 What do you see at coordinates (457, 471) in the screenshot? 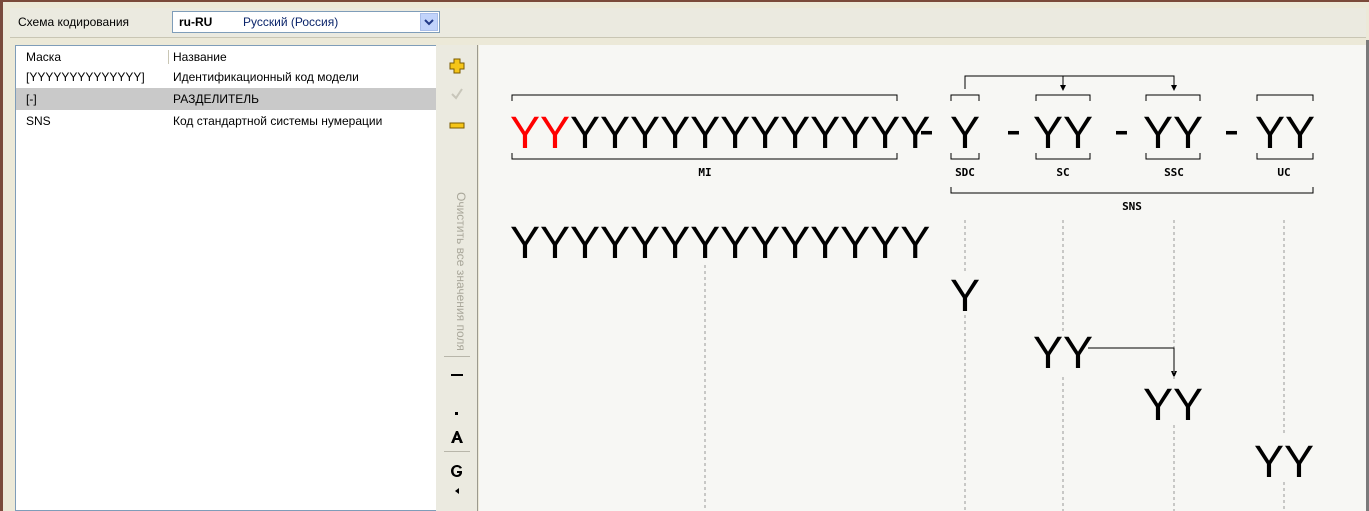
I see `font-g-icon` at bounding box center [457, 471].